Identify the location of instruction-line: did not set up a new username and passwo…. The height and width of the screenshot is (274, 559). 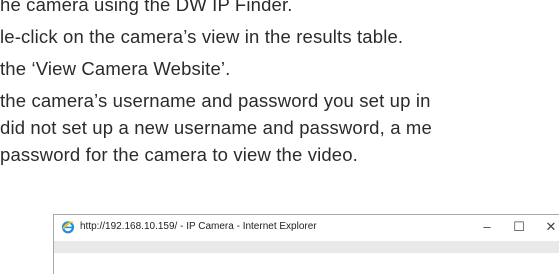
(216, 127).